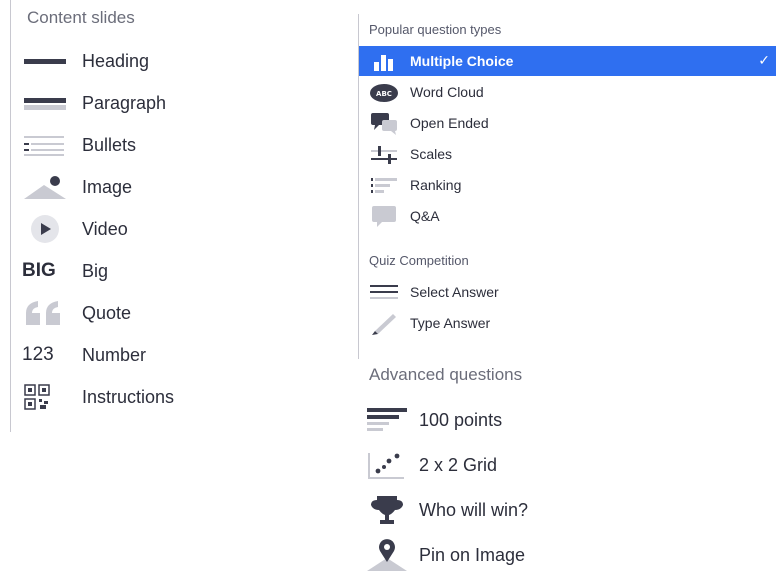 The height and width of the screenshot is (575, 776). I want to click on multiple-choice-label: Multiple Choice, so click(462, 61).